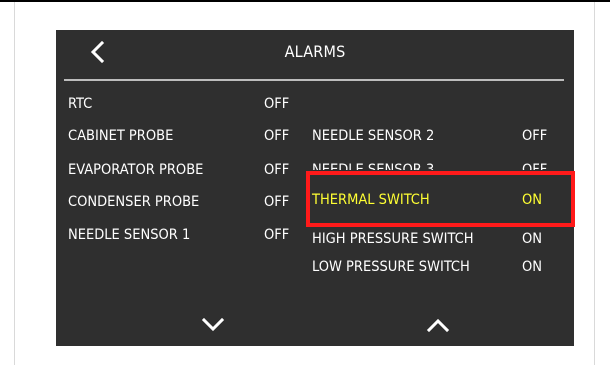 This screenshot has width=610, height=365. I want to click on alarm-label: HIGH PRESSURE SWITCH, so click(393, 237).